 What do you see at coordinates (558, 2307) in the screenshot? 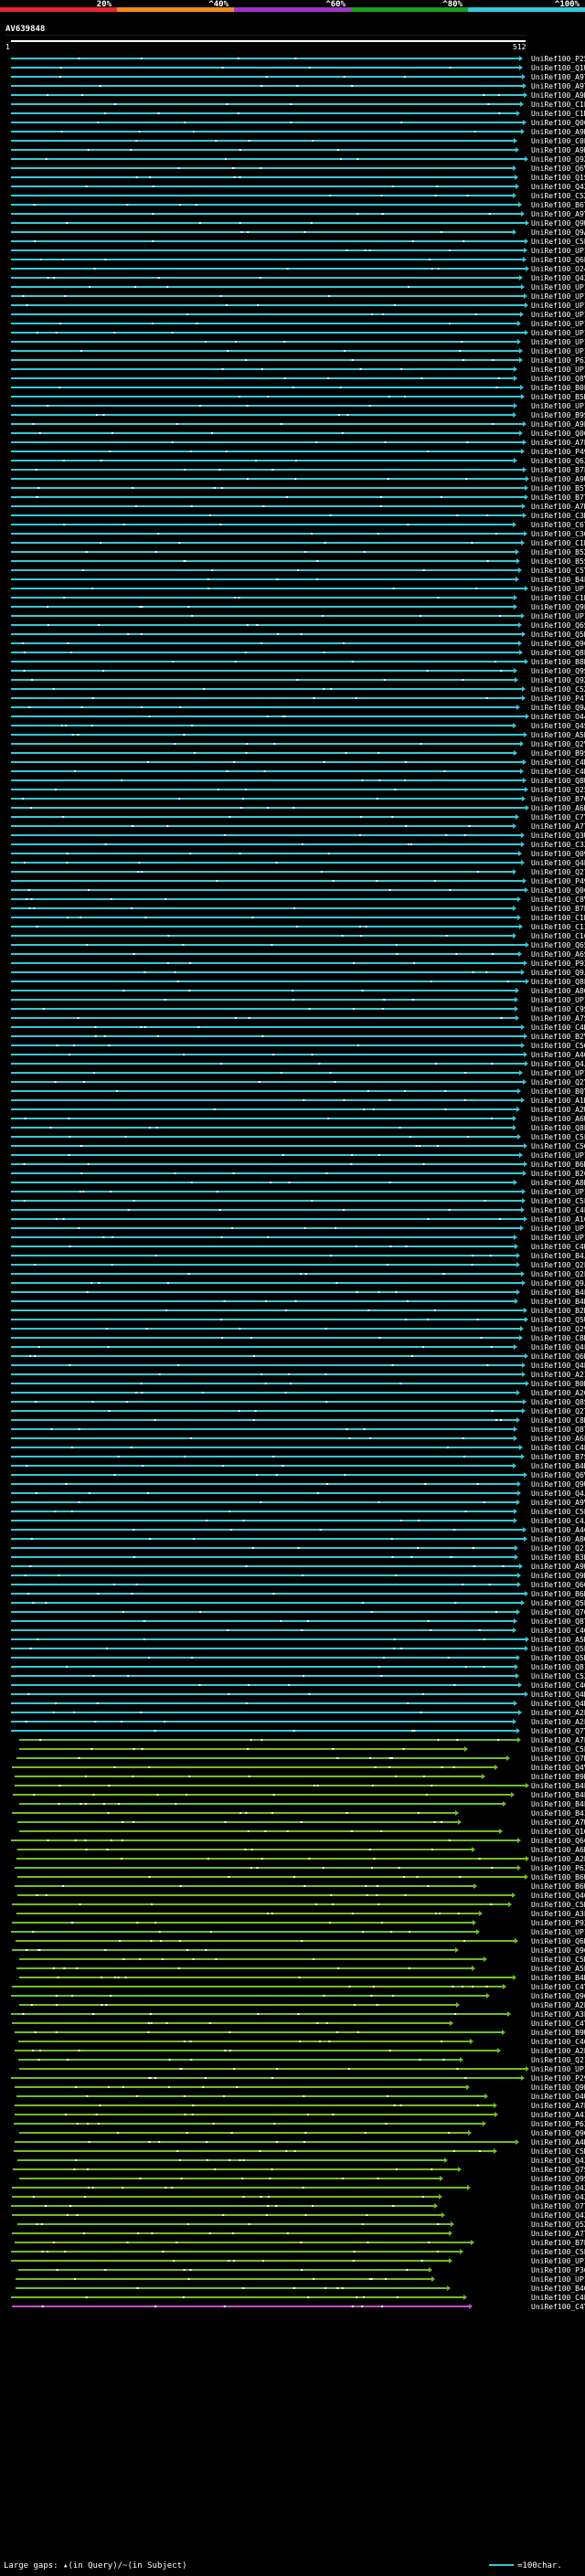
I see `hit-label: UniRef100_C4Y0A0` at bounding box center [558, 2307].